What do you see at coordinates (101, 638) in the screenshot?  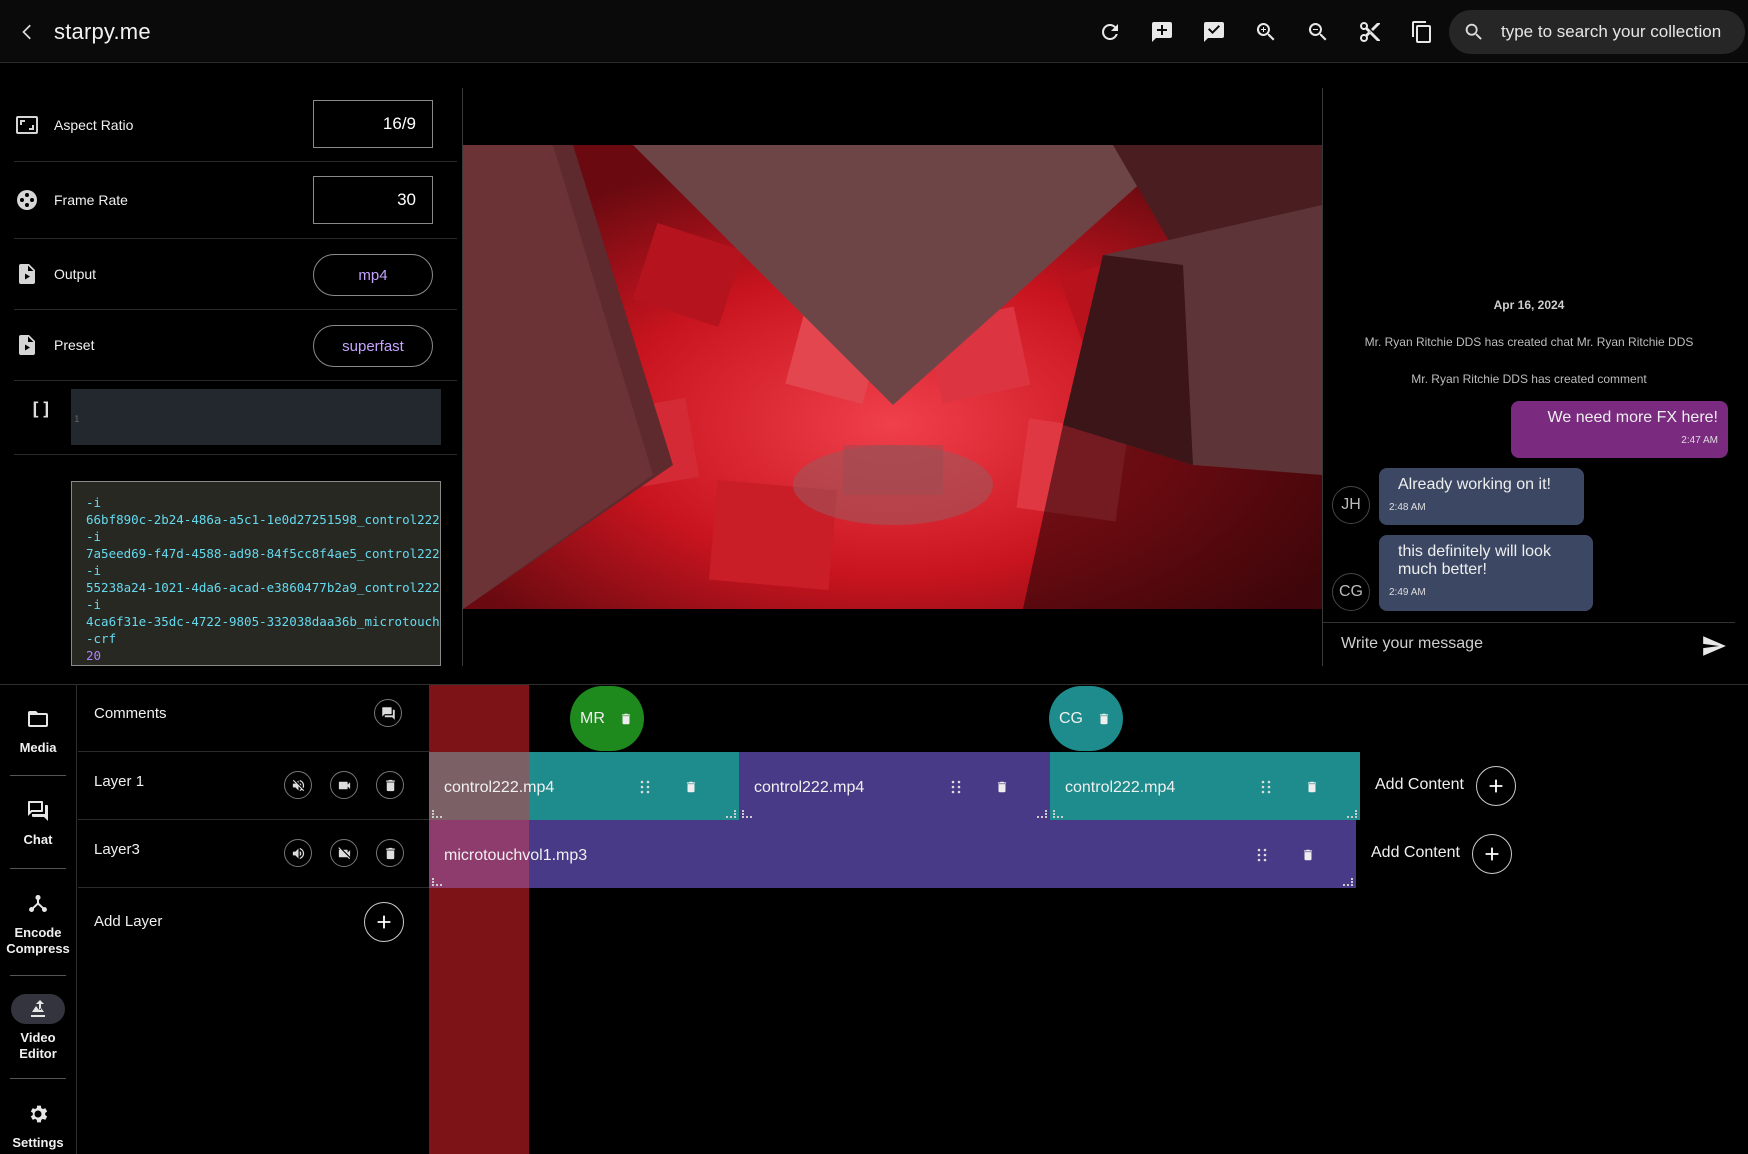 I see `ffmpeg-arg: -crf` at bounding box center [101, 638].